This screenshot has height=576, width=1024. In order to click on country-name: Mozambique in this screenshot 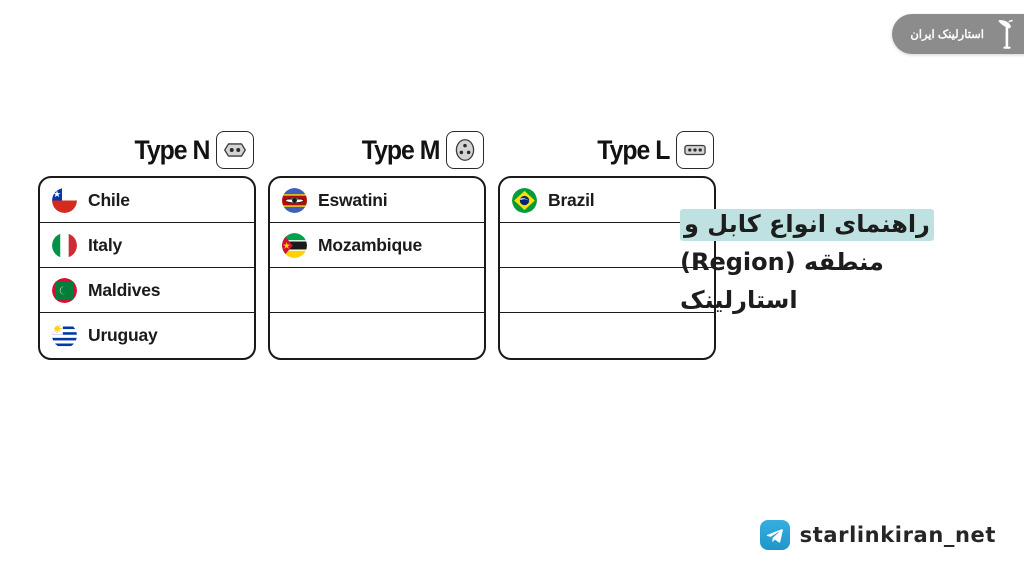, I will do `click(370, 244)`.